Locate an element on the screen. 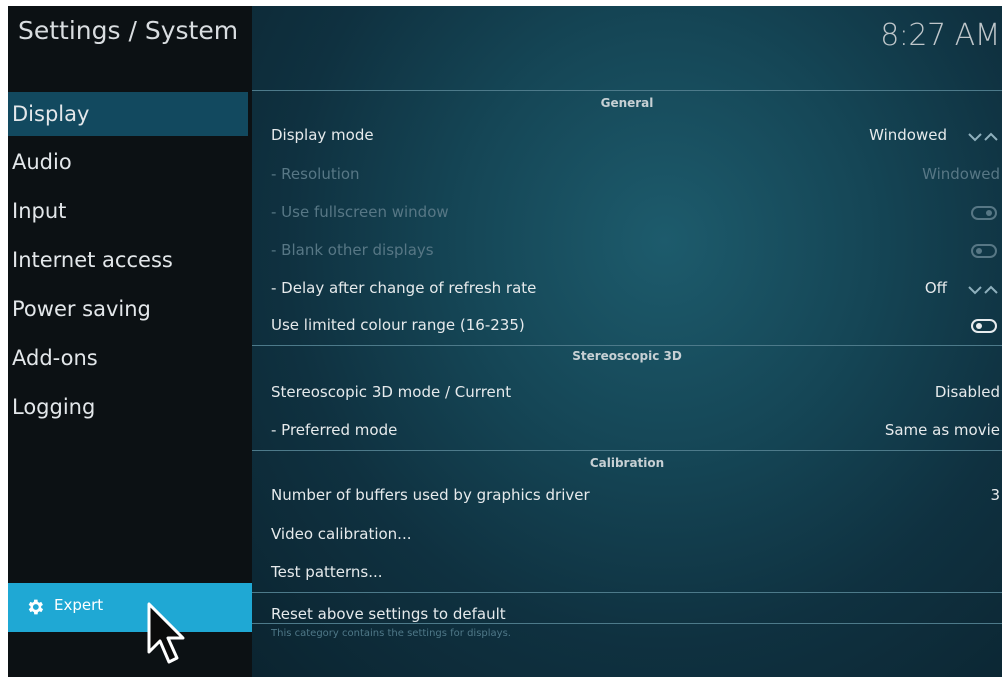  sidebar-item-power-saving: Power saving is located at coordinates (128, 309).